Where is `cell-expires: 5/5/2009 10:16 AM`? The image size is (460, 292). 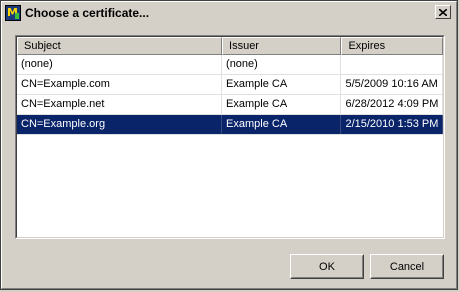 cell-expires: 5/5/2009 10:16 AM is located at coordinates (392, 84).